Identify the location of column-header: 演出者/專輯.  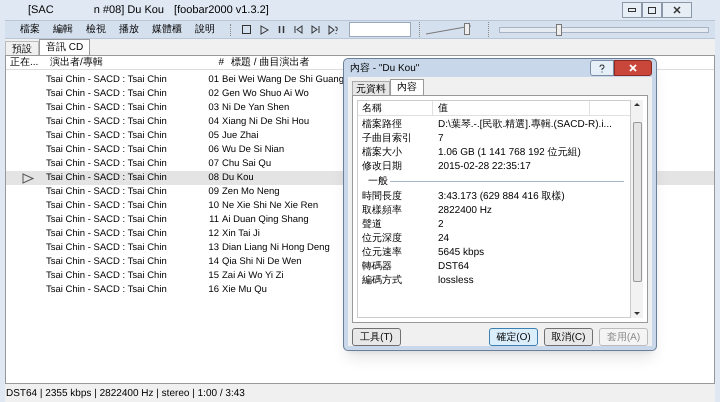
(129, 62).